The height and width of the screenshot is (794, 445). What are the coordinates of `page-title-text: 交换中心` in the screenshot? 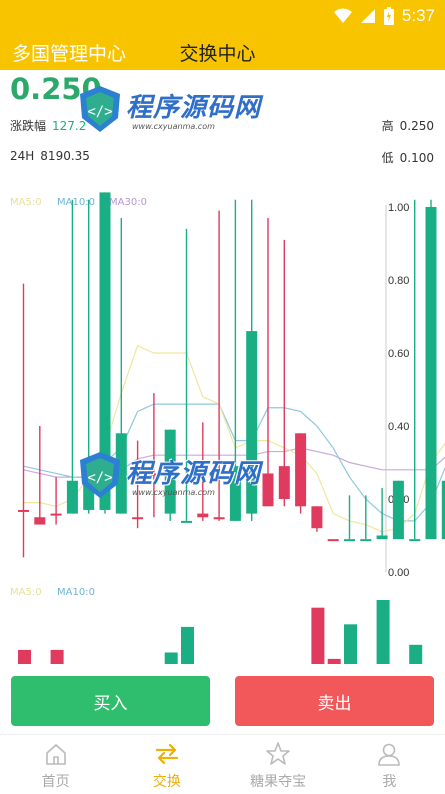 It's located at (217, 54).